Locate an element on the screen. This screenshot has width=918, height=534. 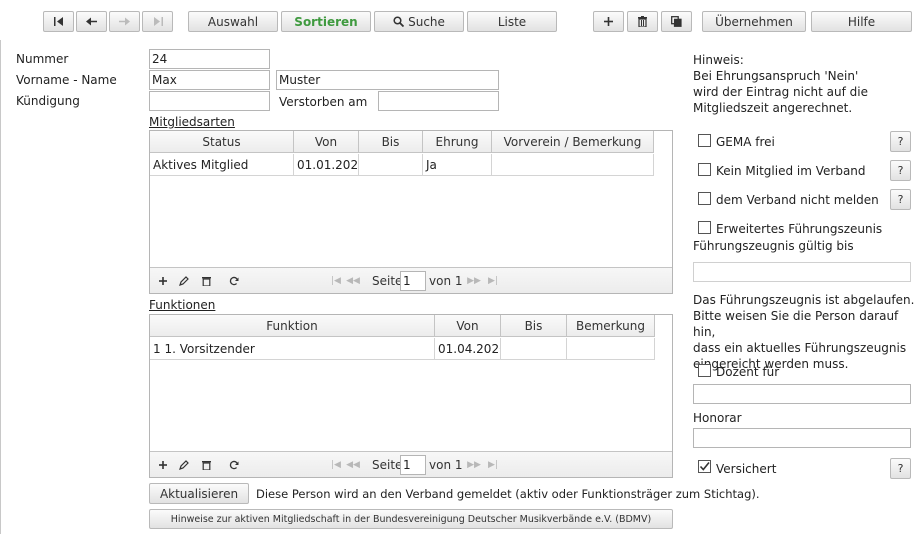
arrow-right-icon is located at coordinates (124, 21).